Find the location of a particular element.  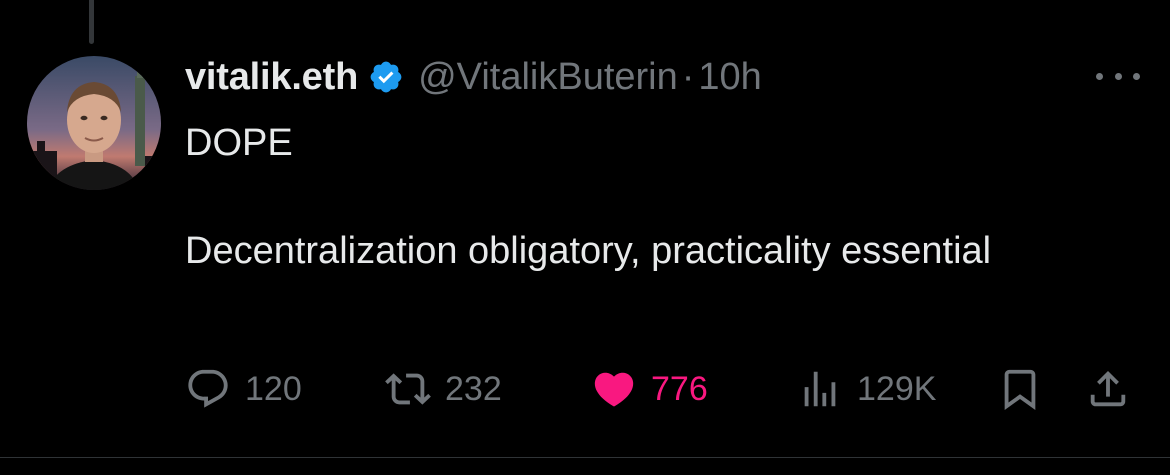

tweet-action-bar: 120 232 776 129K is located at coordinates (662, 389).